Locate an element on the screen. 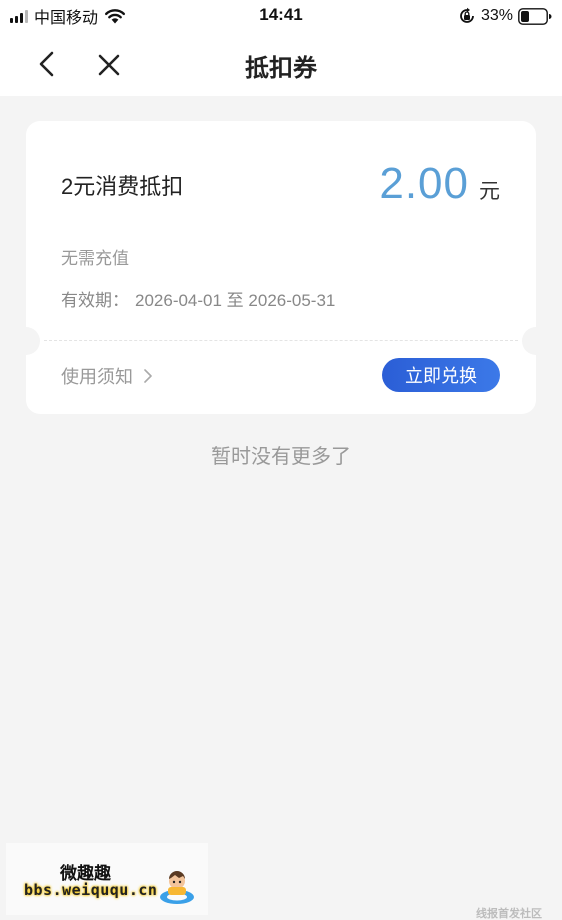 The height and width of the screenshot is (920, 562). usage-notes-label: 使用须知 is located at coordinates (97, 377).